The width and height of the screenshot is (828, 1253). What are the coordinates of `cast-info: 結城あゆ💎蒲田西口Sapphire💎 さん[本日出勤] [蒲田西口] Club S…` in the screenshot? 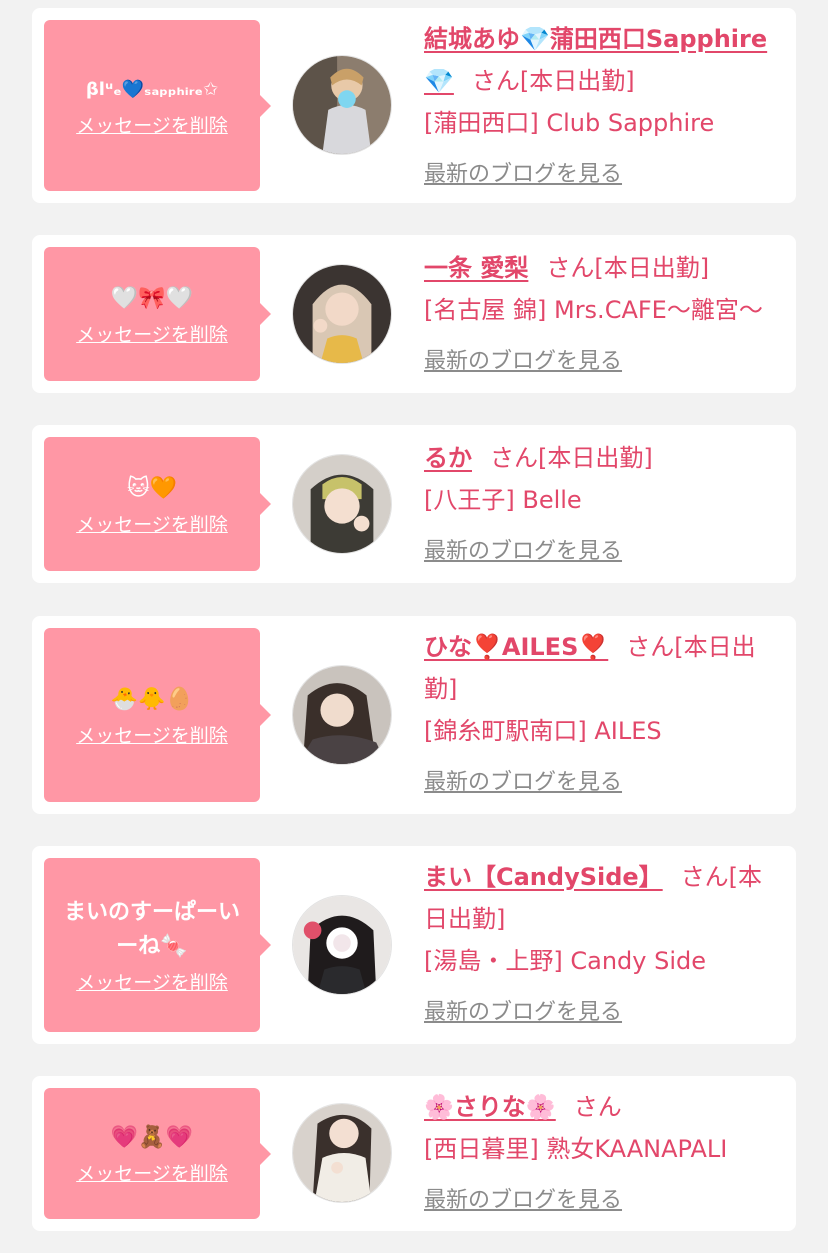 It's located at (603, 107).